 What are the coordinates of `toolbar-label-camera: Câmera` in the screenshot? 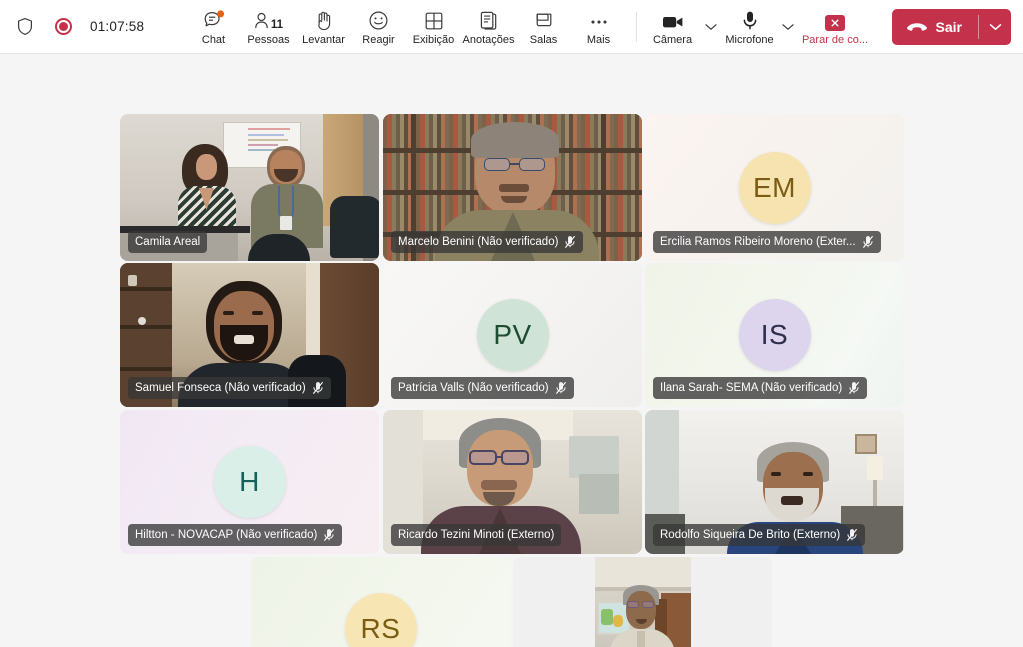 It's located at (672, 39).